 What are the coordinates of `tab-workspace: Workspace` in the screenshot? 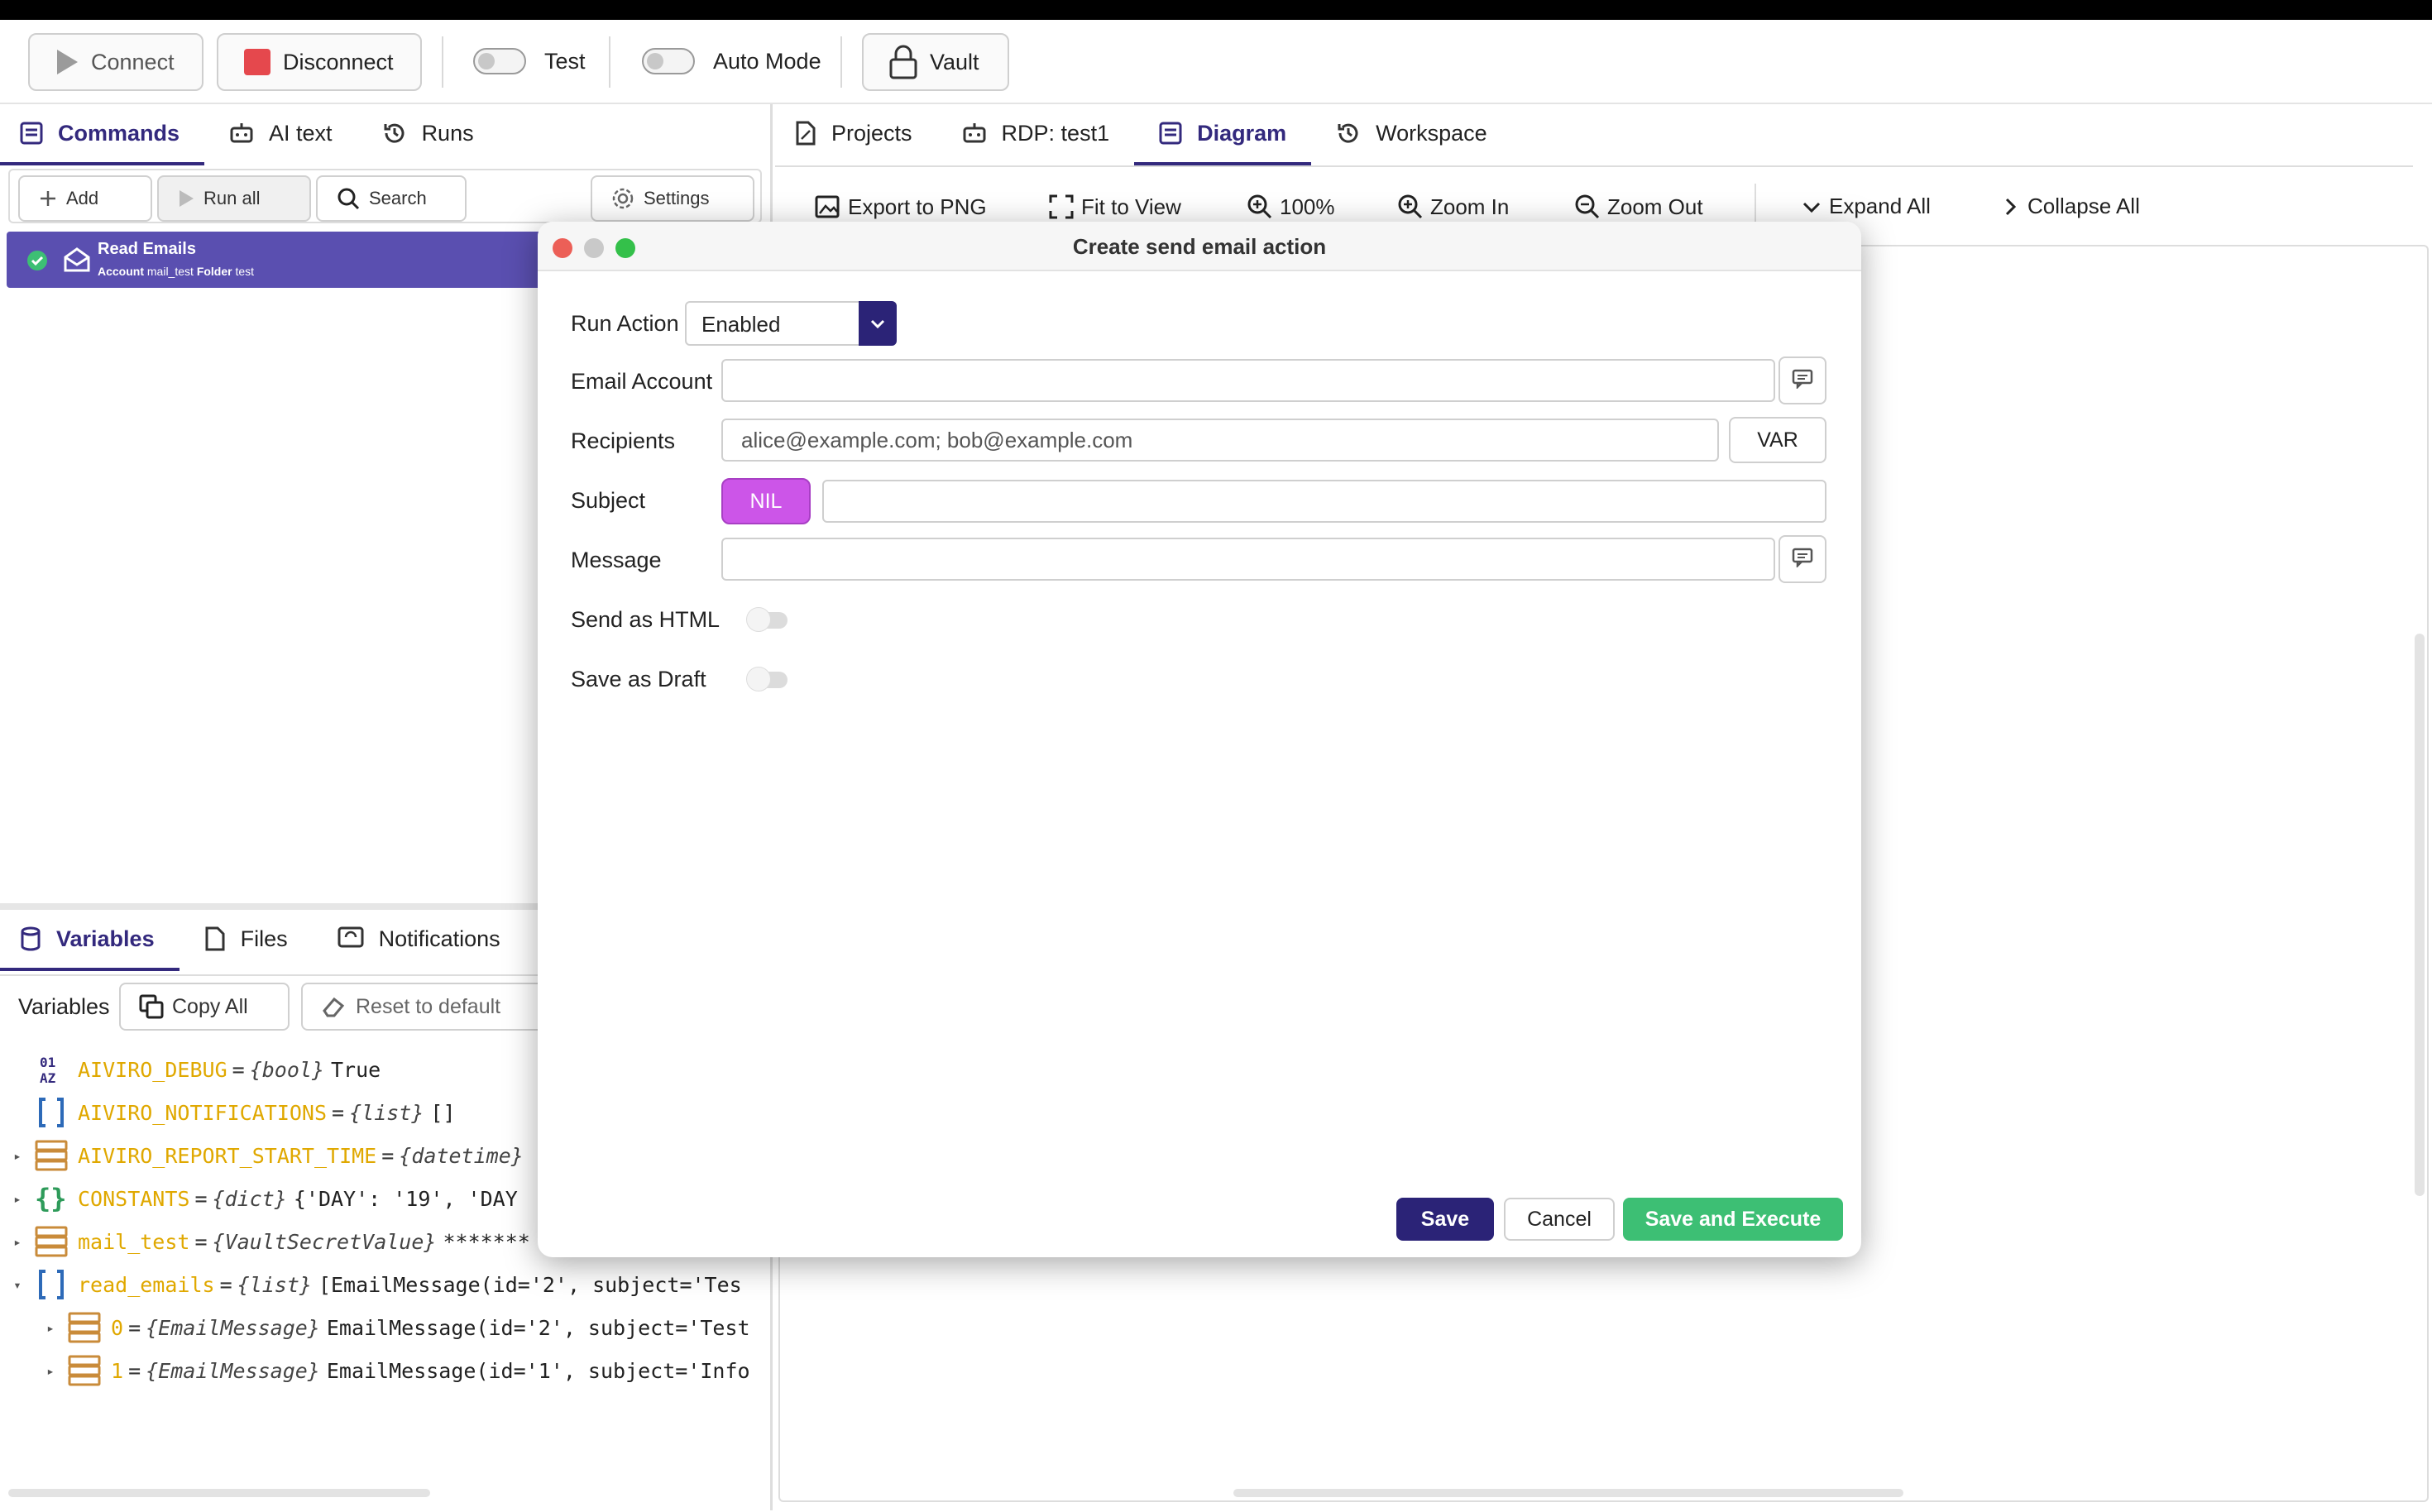 It's located at (1411, 134).